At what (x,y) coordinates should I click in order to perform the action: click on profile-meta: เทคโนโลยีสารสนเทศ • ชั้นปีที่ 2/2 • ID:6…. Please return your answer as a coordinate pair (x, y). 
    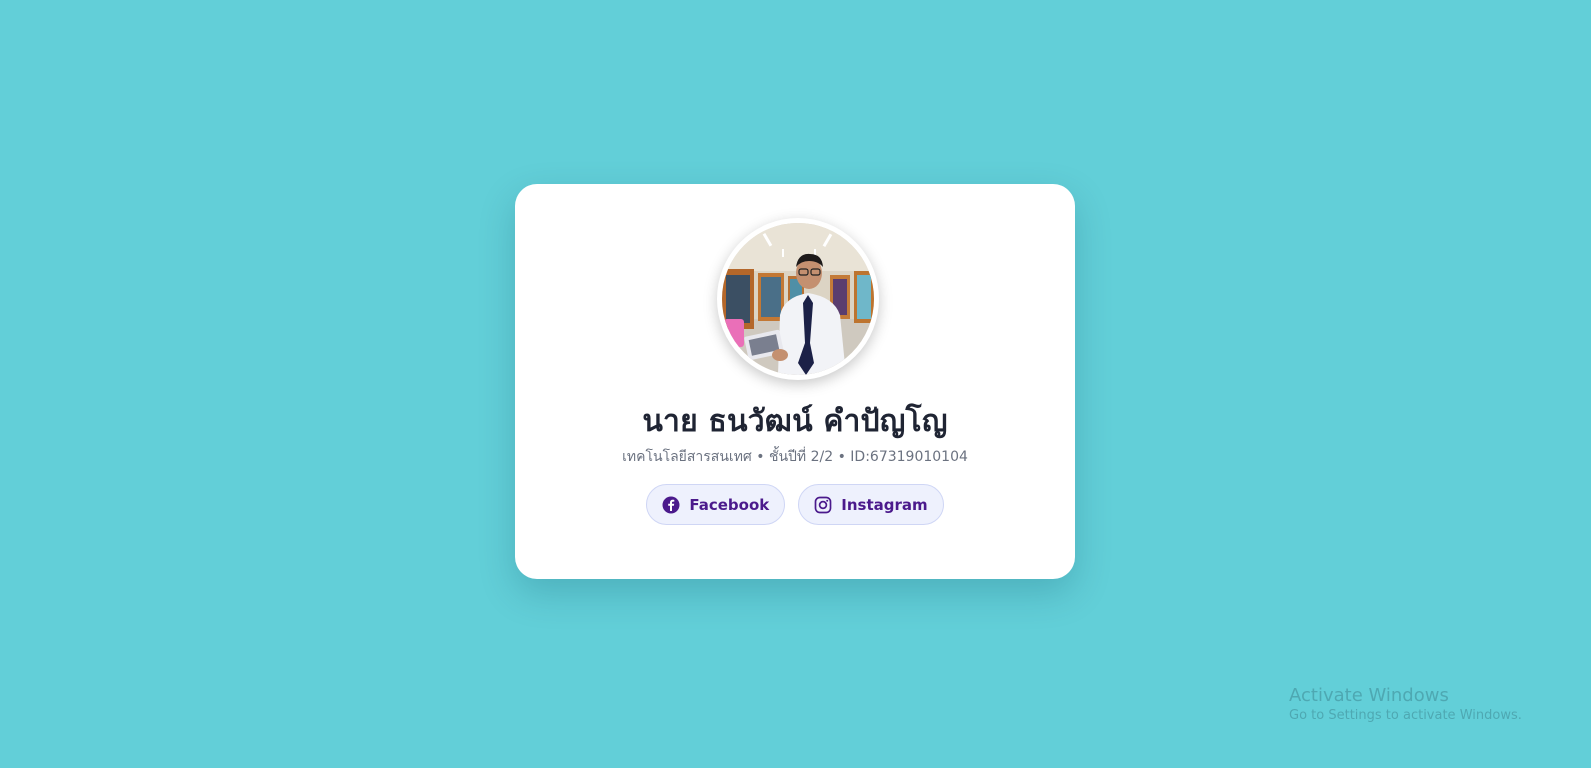
    Looking at the image, I should click on (795, 457).